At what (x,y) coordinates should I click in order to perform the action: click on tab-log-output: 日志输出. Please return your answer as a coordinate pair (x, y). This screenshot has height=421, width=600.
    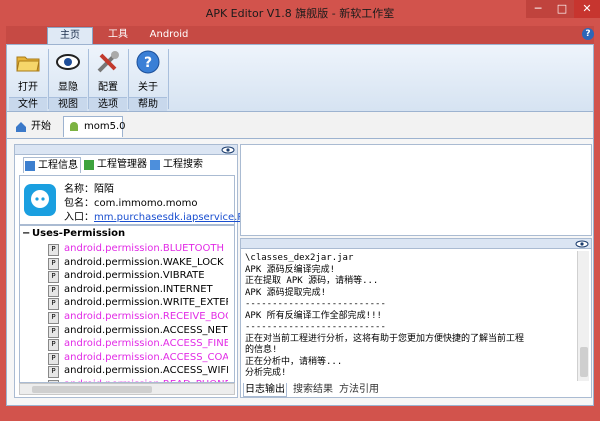
    Looking at the image, I should click on (265, 390).